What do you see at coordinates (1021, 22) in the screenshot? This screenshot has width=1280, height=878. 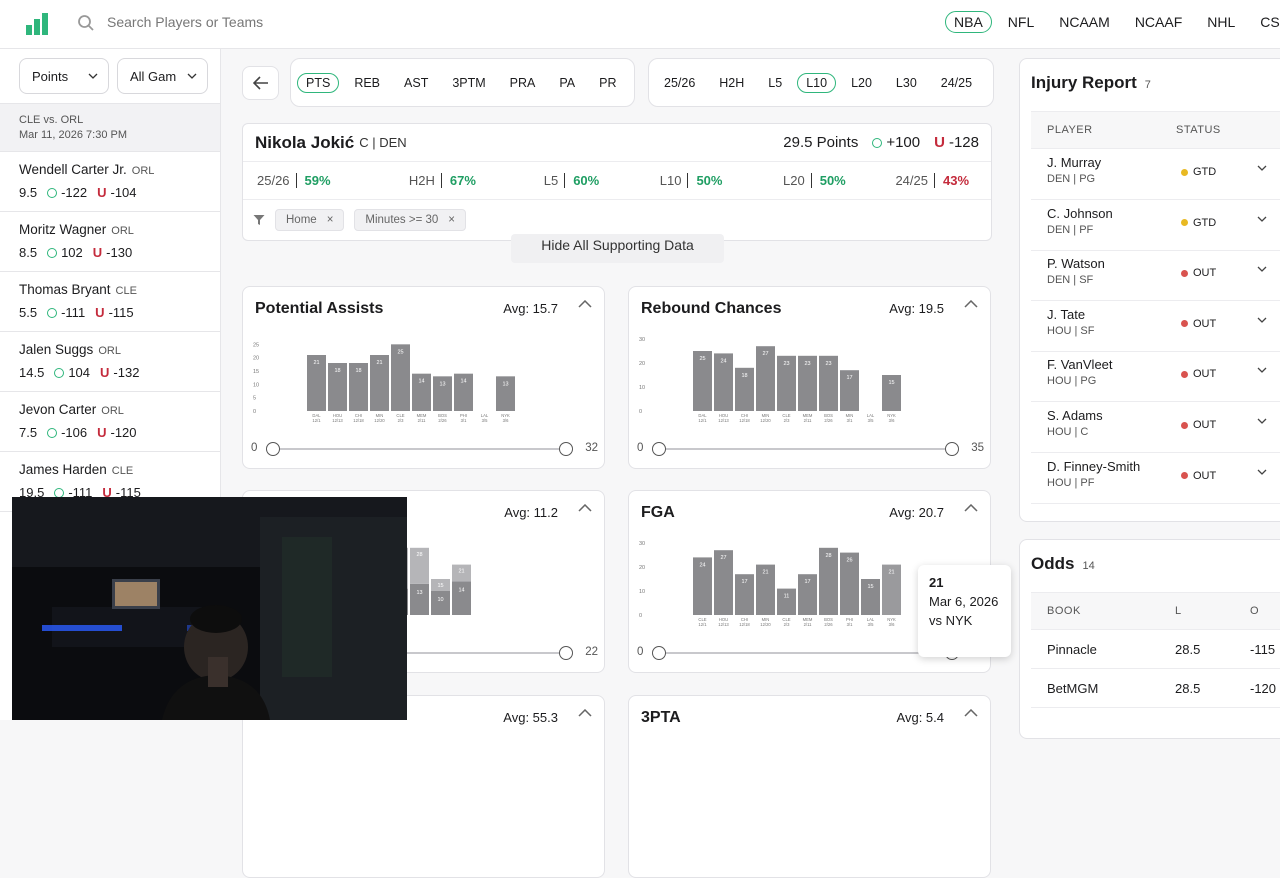 I see `league-nfl: NFL` at bounding box center [1021, 22].